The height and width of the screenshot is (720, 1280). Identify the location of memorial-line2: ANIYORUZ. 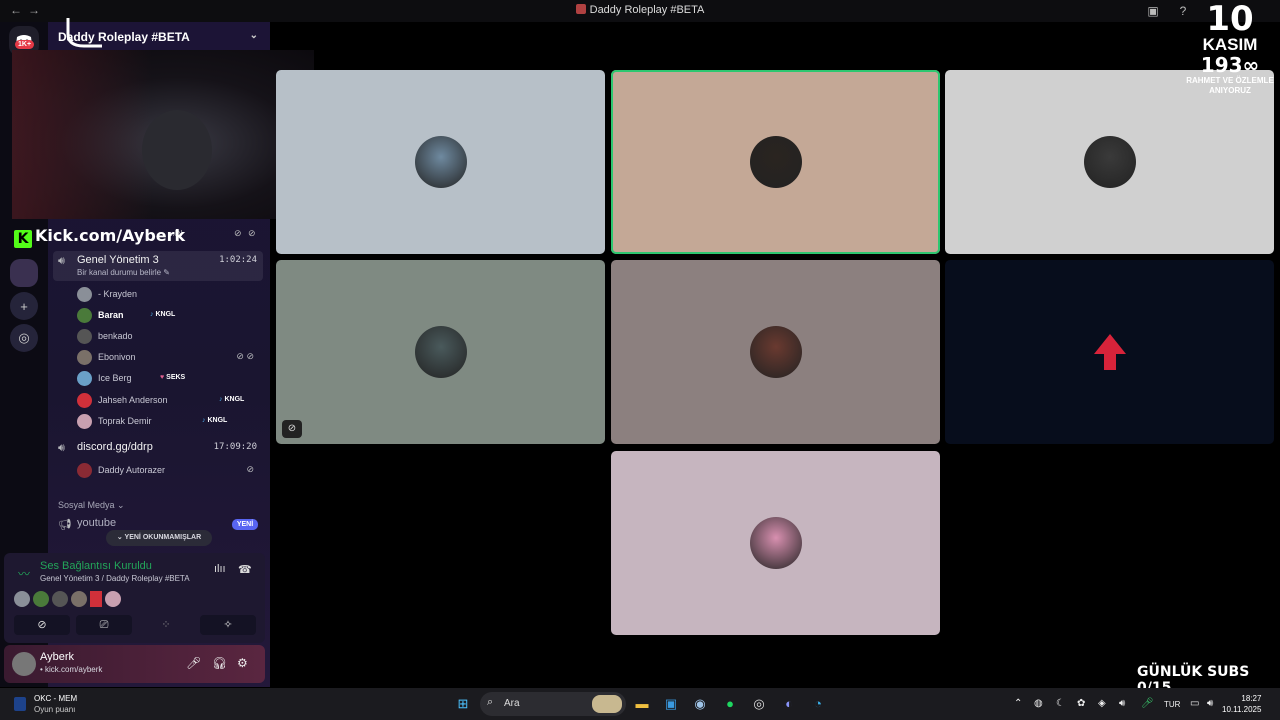
(1230, 90).